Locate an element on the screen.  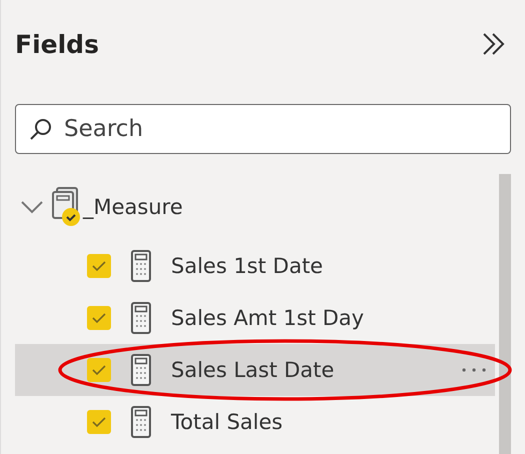
pane-title: Fields is located at coordinates (57, 44).